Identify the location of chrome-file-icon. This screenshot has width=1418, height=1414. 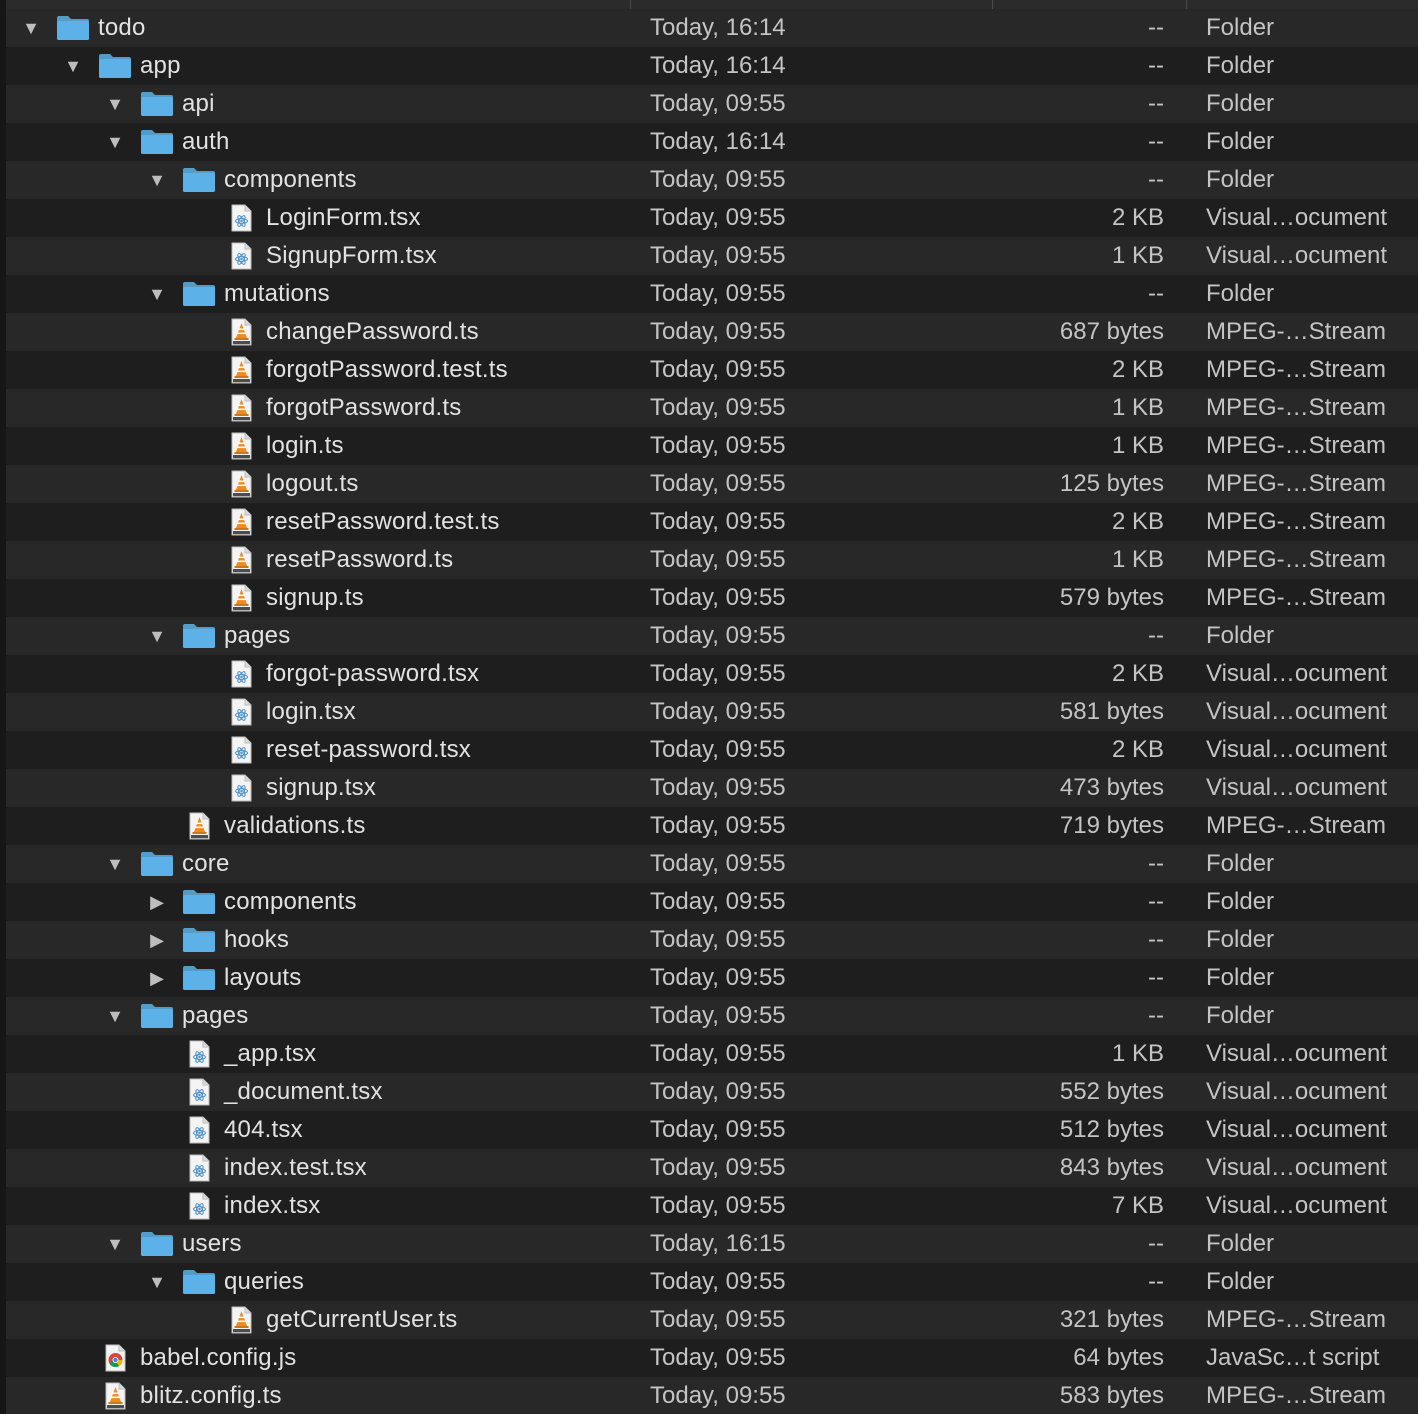
(115, 1358).